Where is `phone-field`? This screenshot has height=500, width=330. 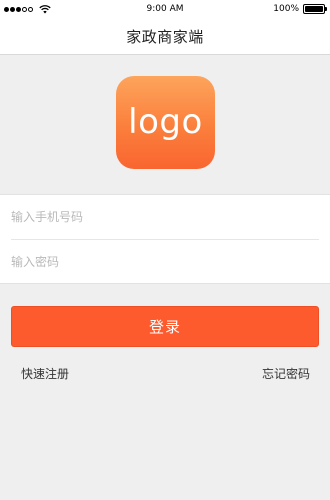
phone-field is located at coordinates (165, 217).